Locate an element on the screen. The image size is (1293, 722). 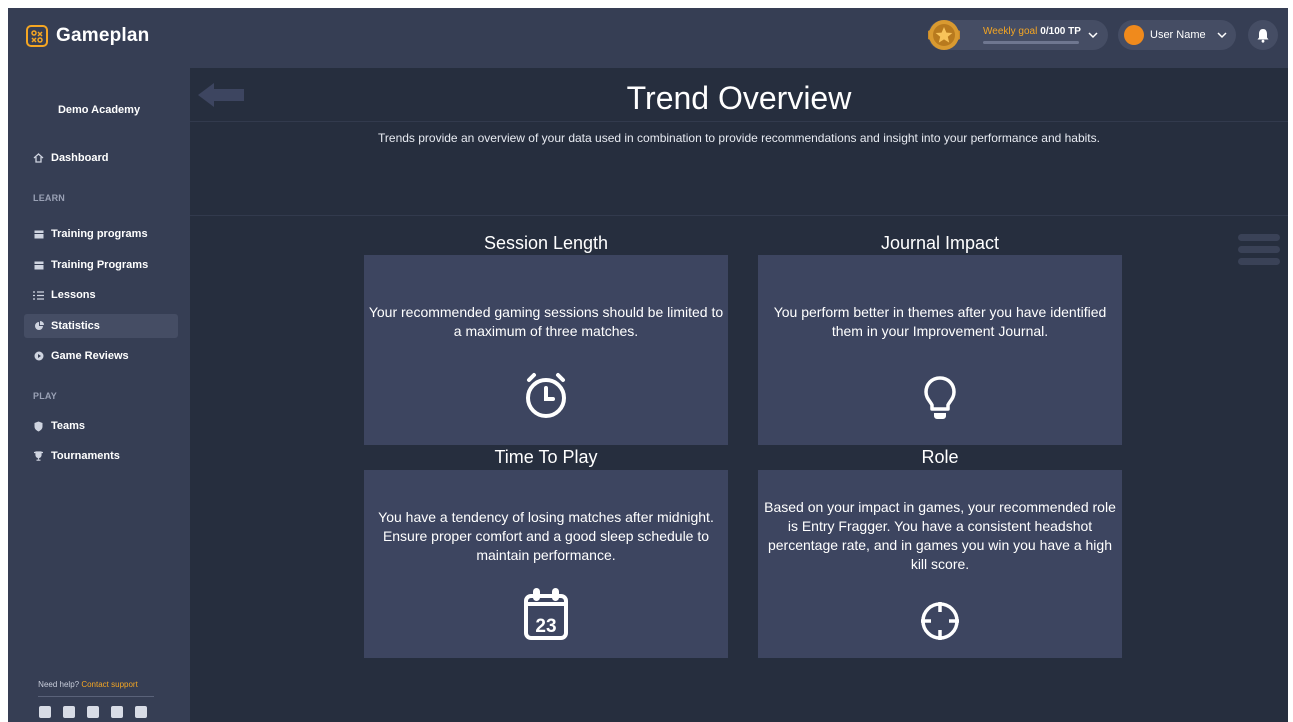
top-bar: Gameplan Weekly goal 0/100 TP User Name is located at coordinates (648, 38).